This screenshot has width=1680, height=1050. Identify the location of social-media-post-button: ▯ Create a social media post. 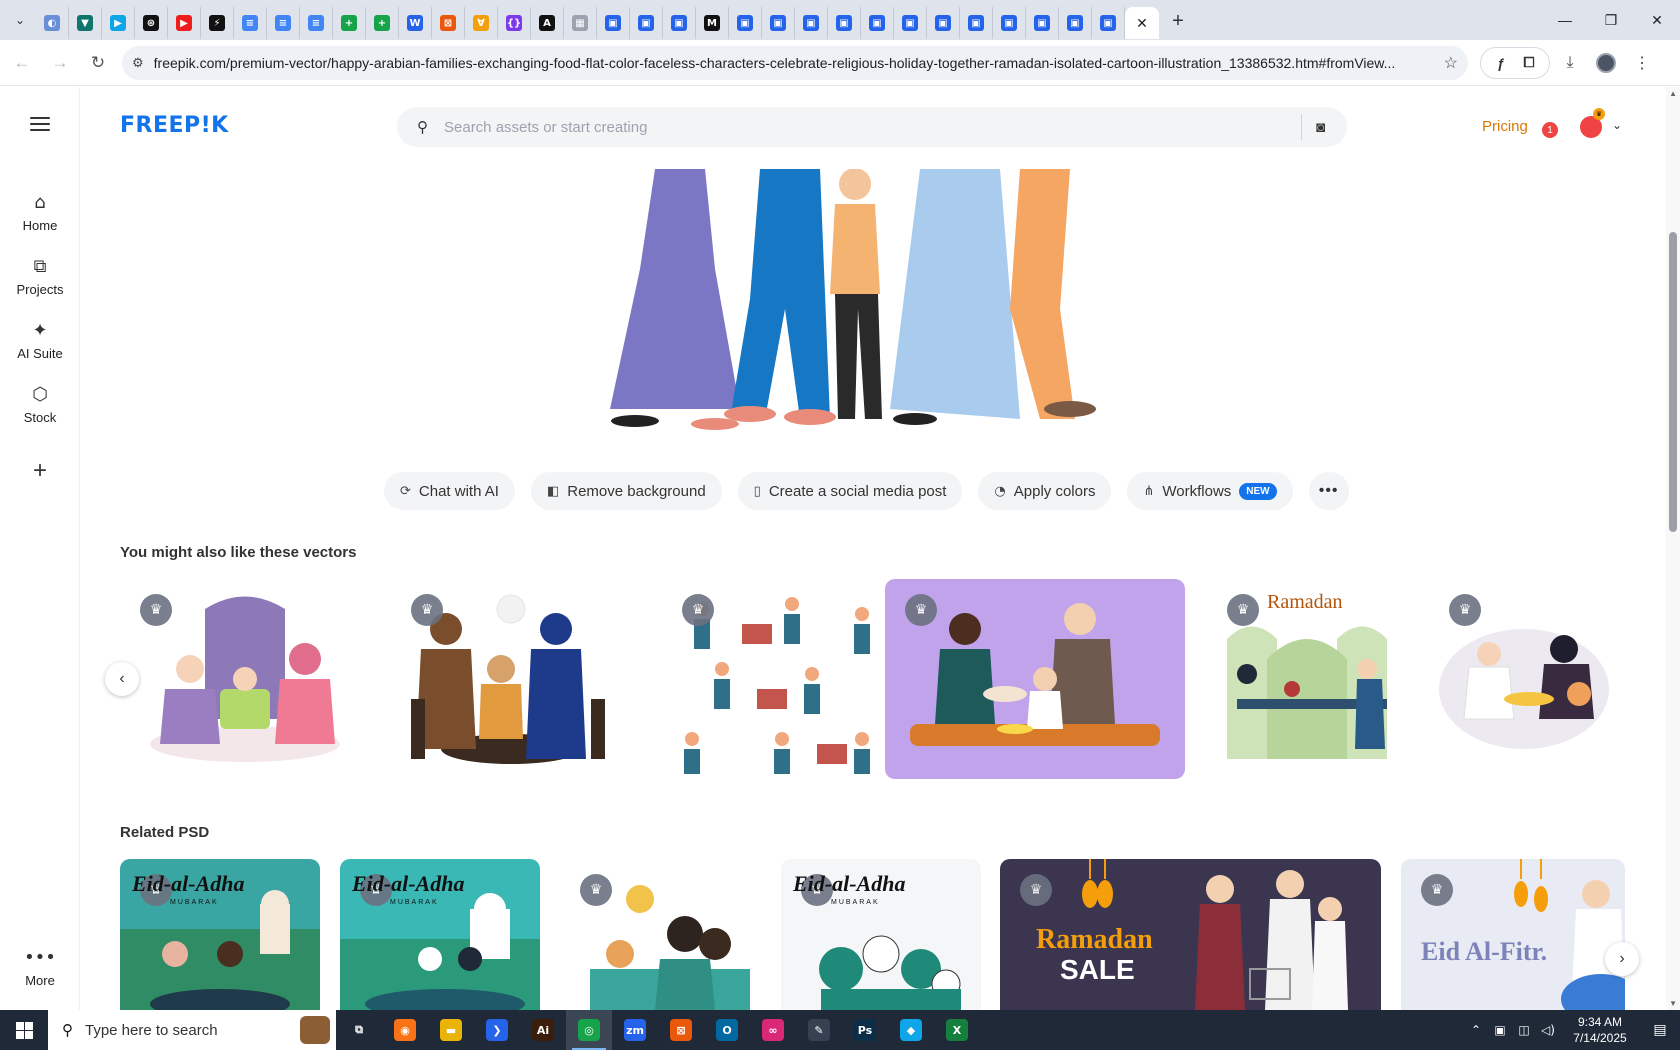
(850, 491).